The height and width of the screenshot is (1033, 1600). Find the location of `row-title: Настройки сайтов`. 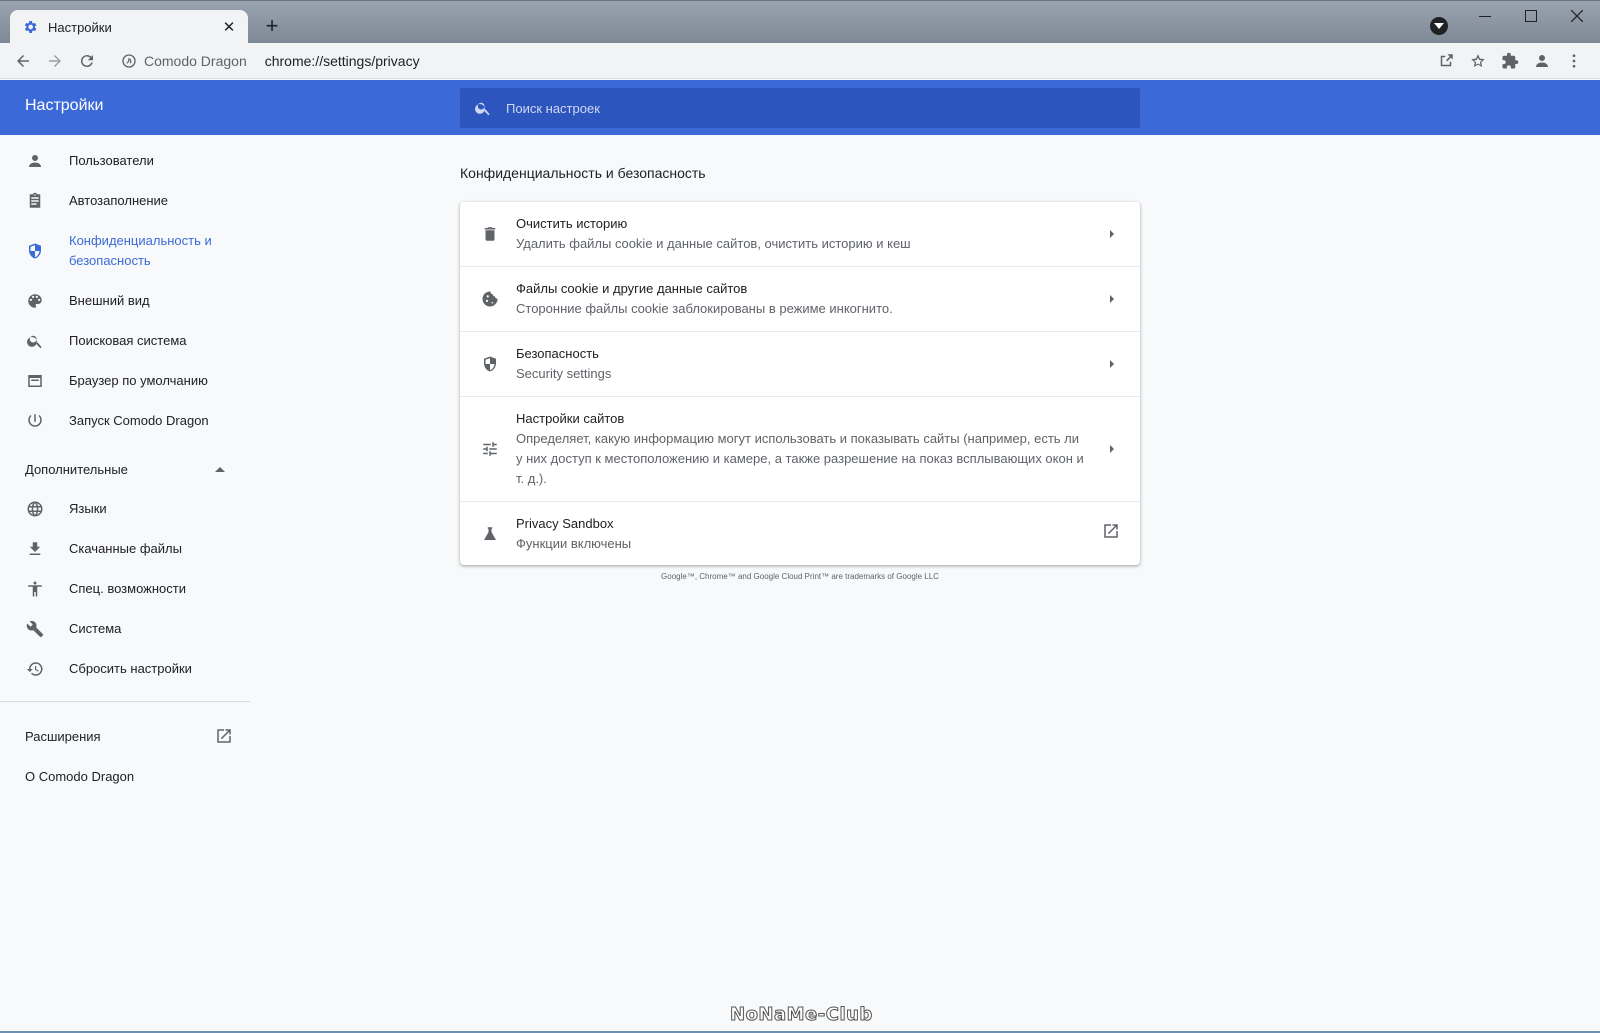

row-title: Настройки сайтов is located at coordinates (570, 418).